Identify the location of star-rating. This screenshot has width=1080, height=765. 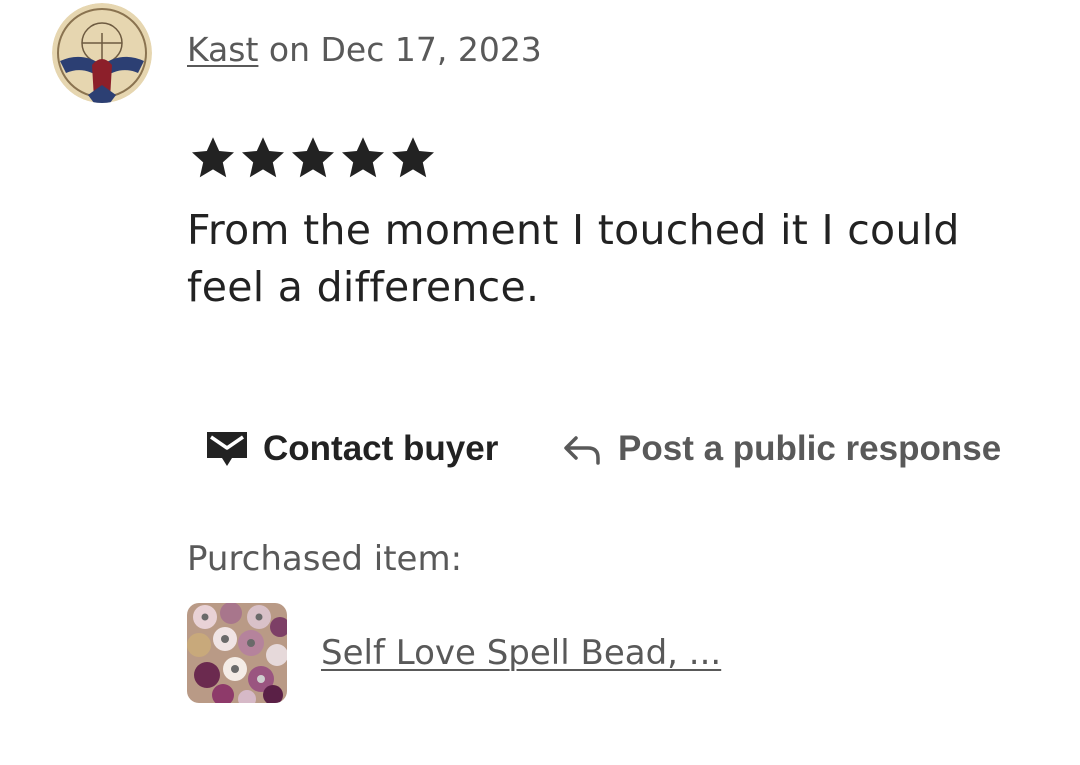
(313, 158).